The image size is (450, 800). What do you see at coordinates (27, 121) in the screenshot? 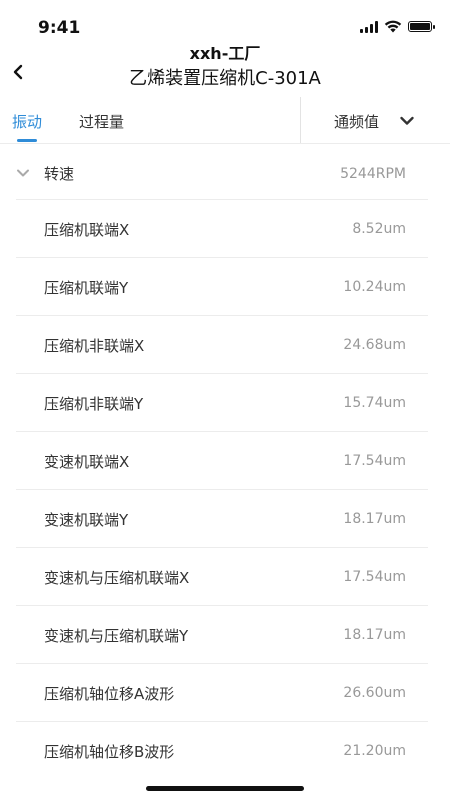
I see `tab-vibration: 振动` at bounding box center [27, 121].